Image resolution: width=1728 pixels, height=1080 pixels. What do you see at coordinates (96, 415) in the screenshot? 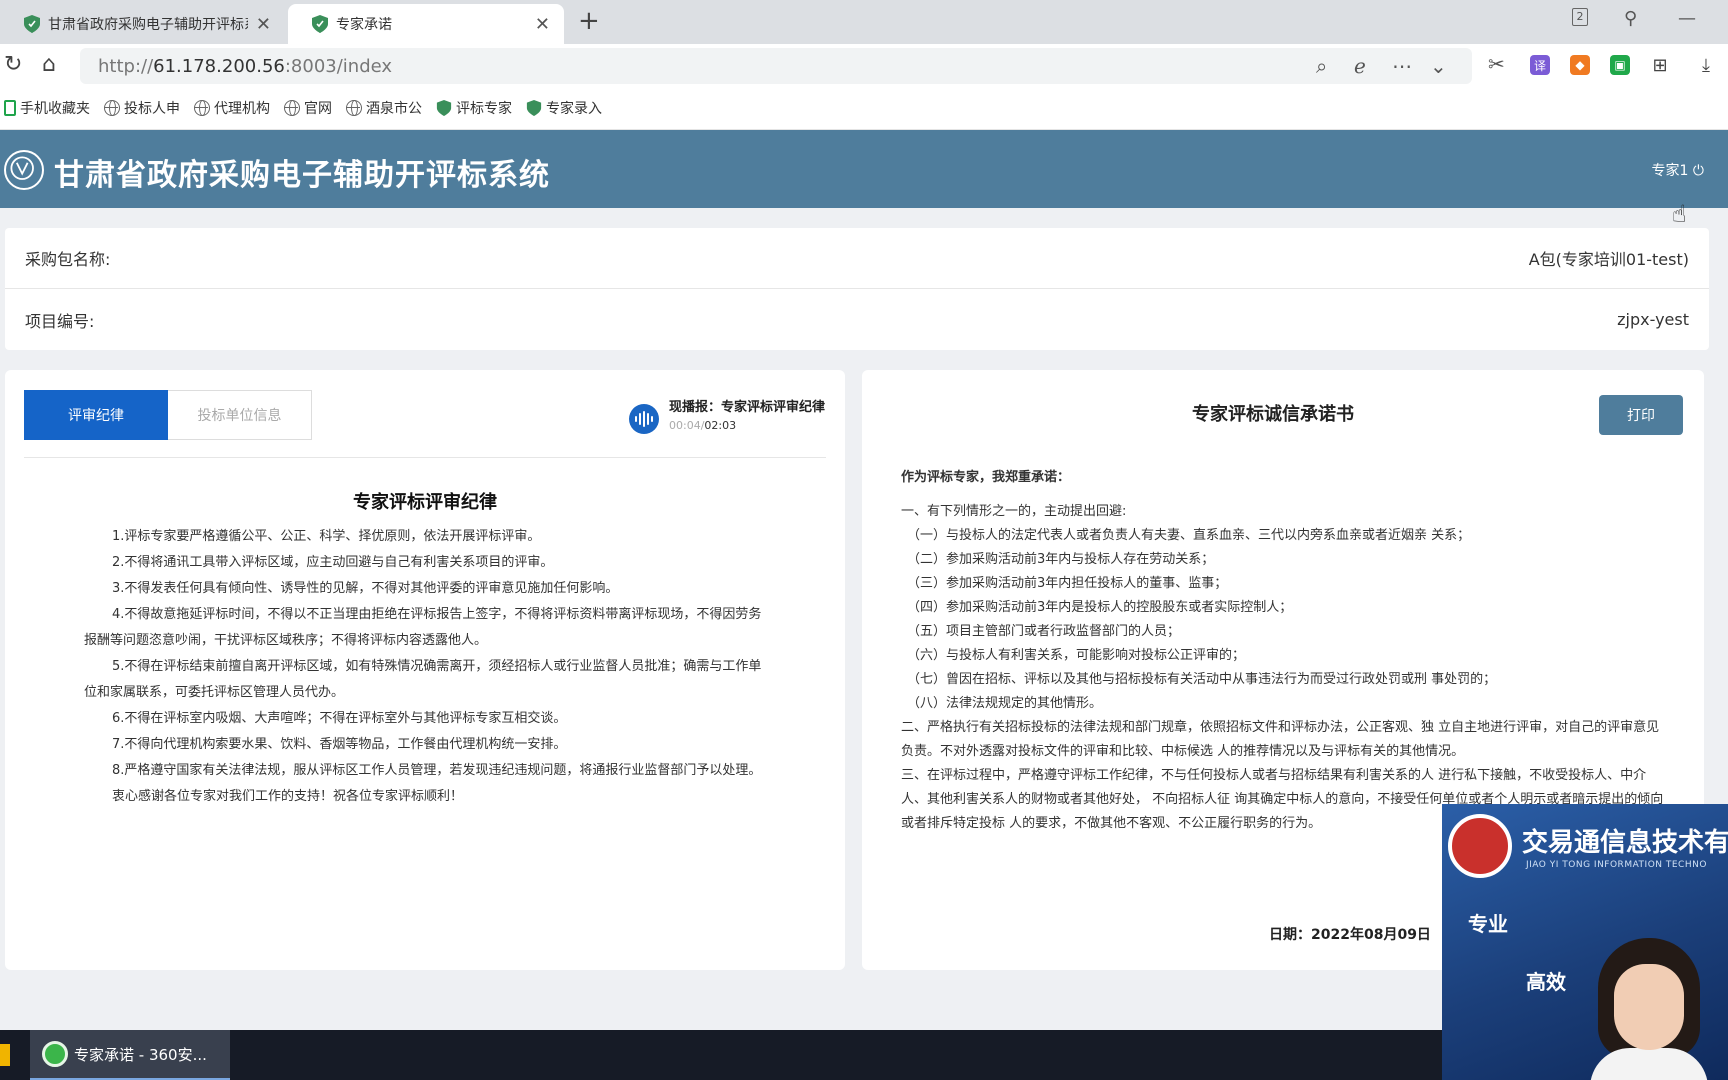
I see `tab-review-rules: 评审纪律` at bounding box center [96, 415].